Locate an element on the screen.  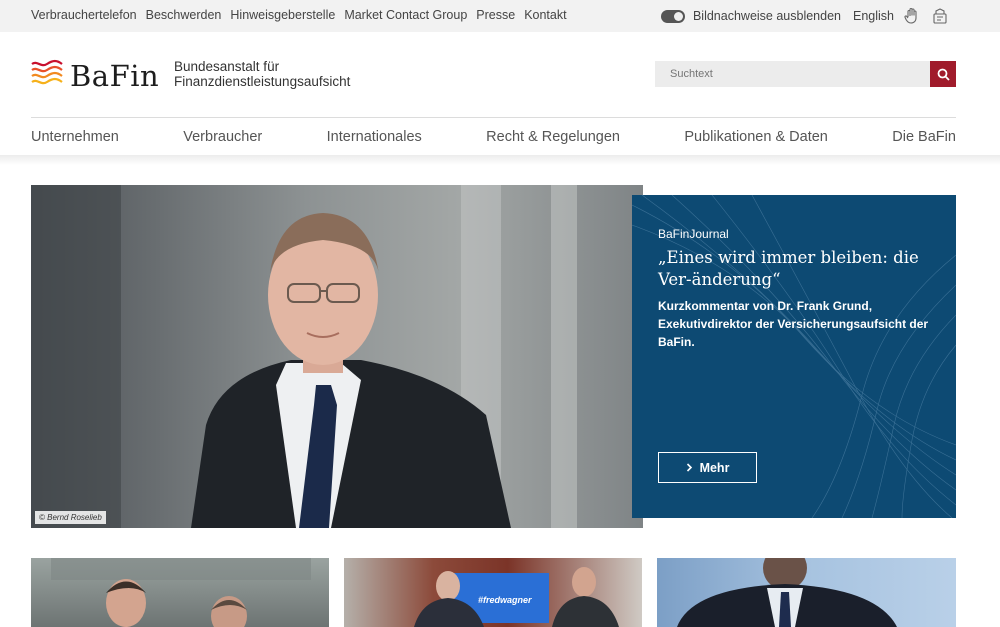
teaser-kicker: BaFinJournal is located at coordinates (693, 234).